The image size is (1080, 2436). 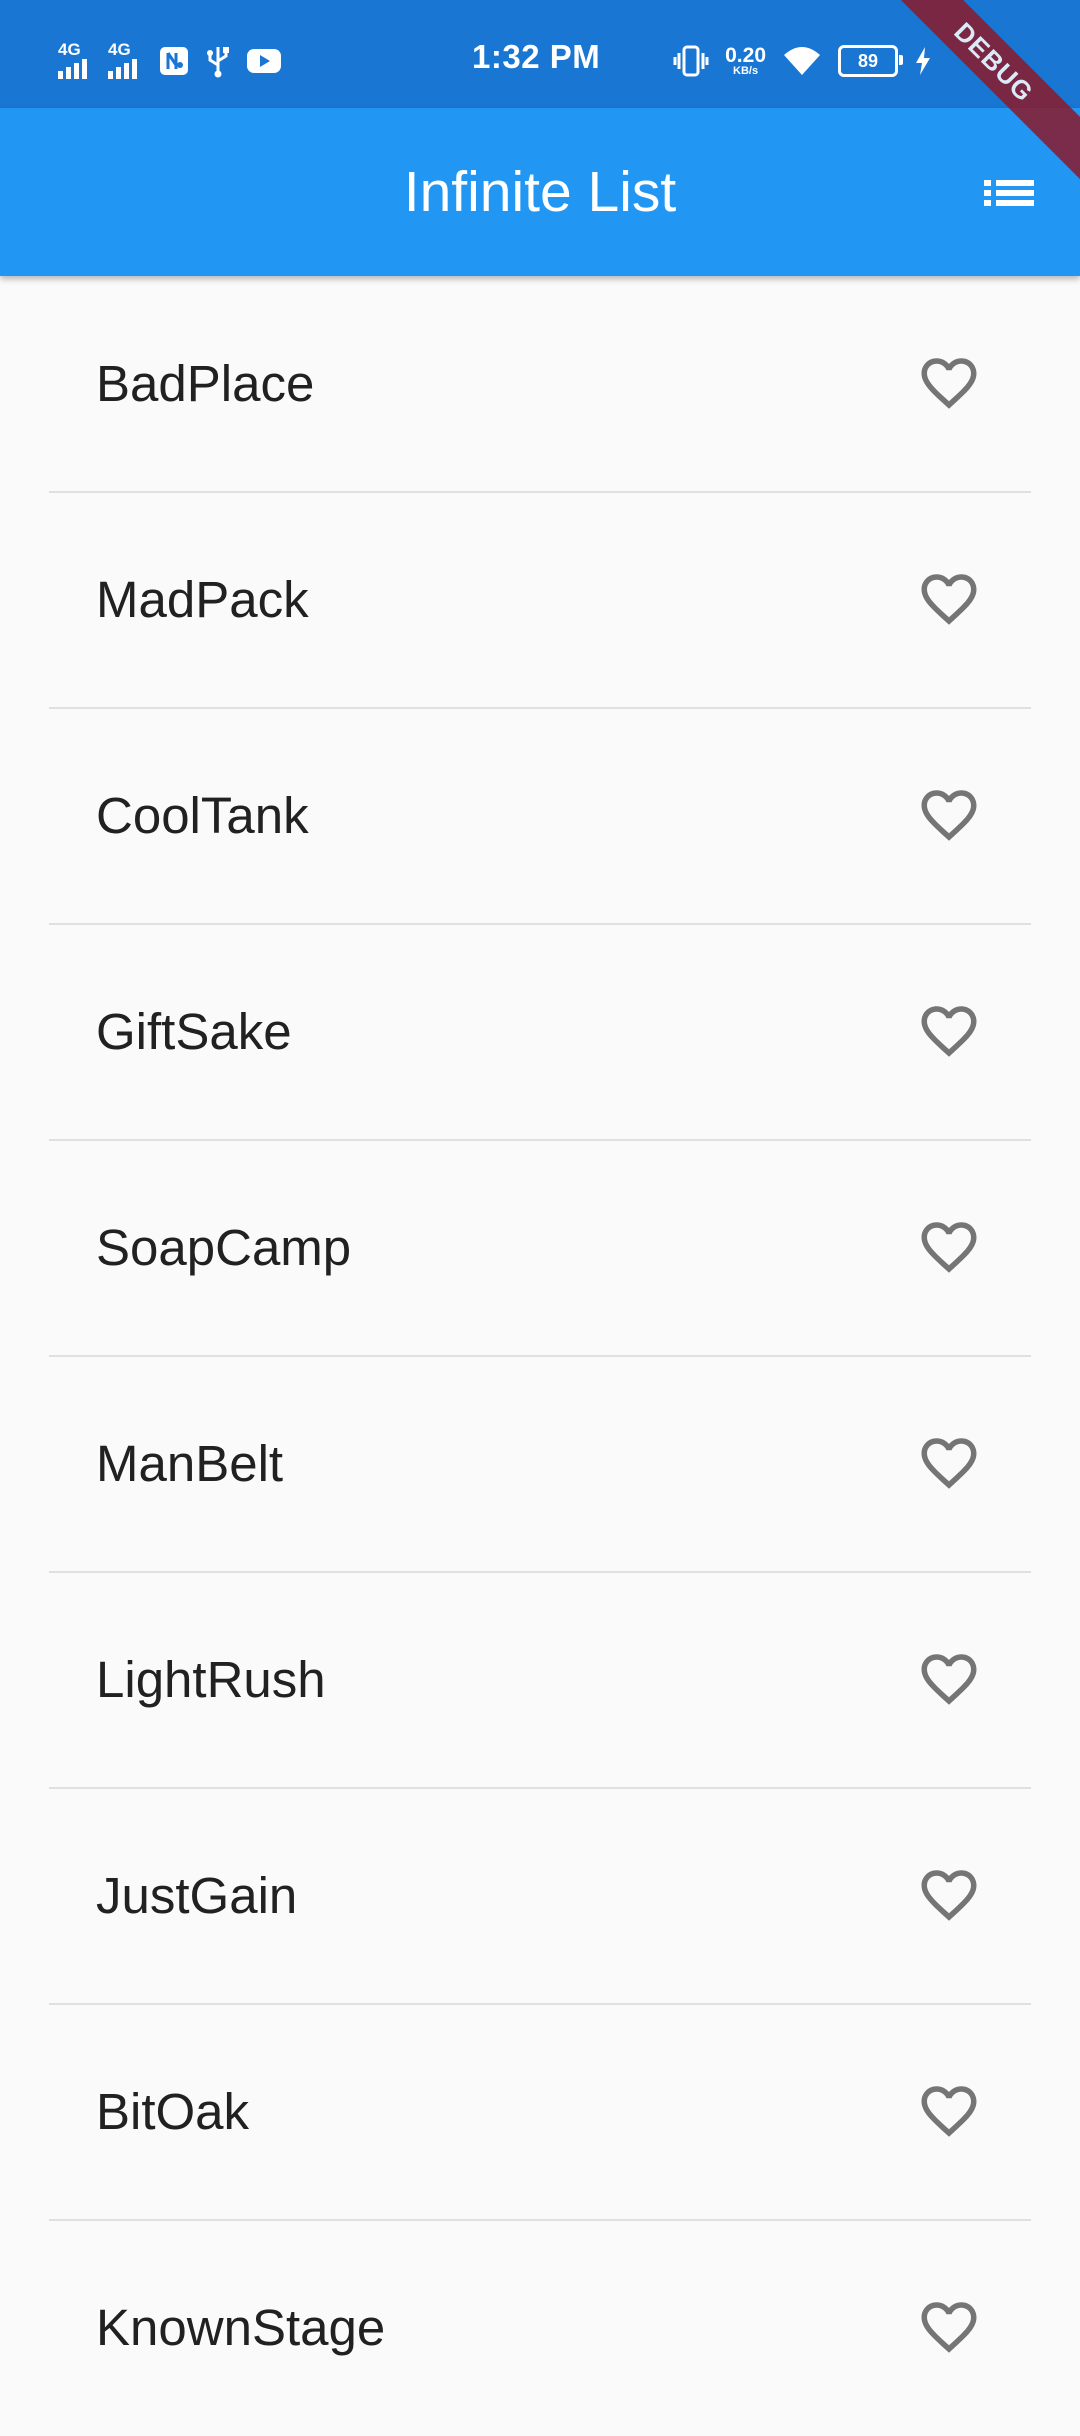 I want to click on nfc-icon, so click(x=174, y=61).